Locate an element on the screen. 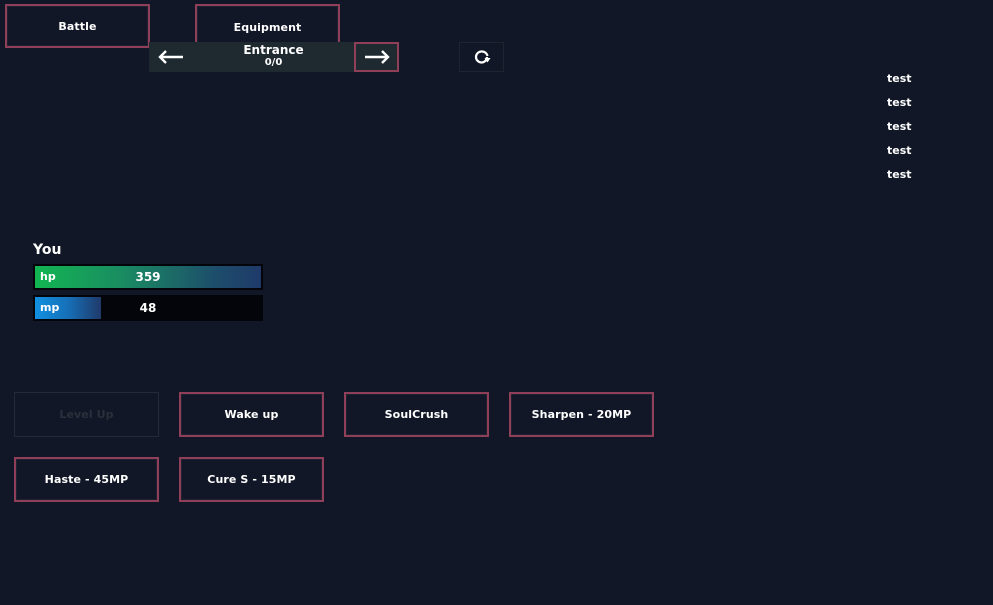 Image resolution: width=993 pixels, height=605 pixels. mp-bar: mp 48 is located at coordinates (148, 308).